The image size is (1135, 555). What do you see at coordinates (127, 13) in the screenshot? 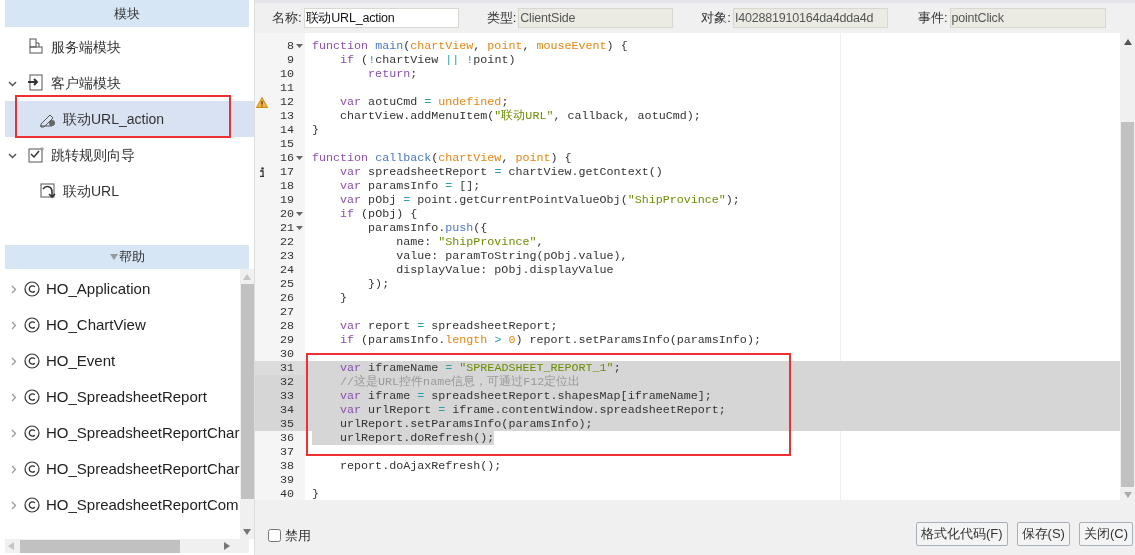
I see `panel-header: 模块` at bounding box center [127, 13].